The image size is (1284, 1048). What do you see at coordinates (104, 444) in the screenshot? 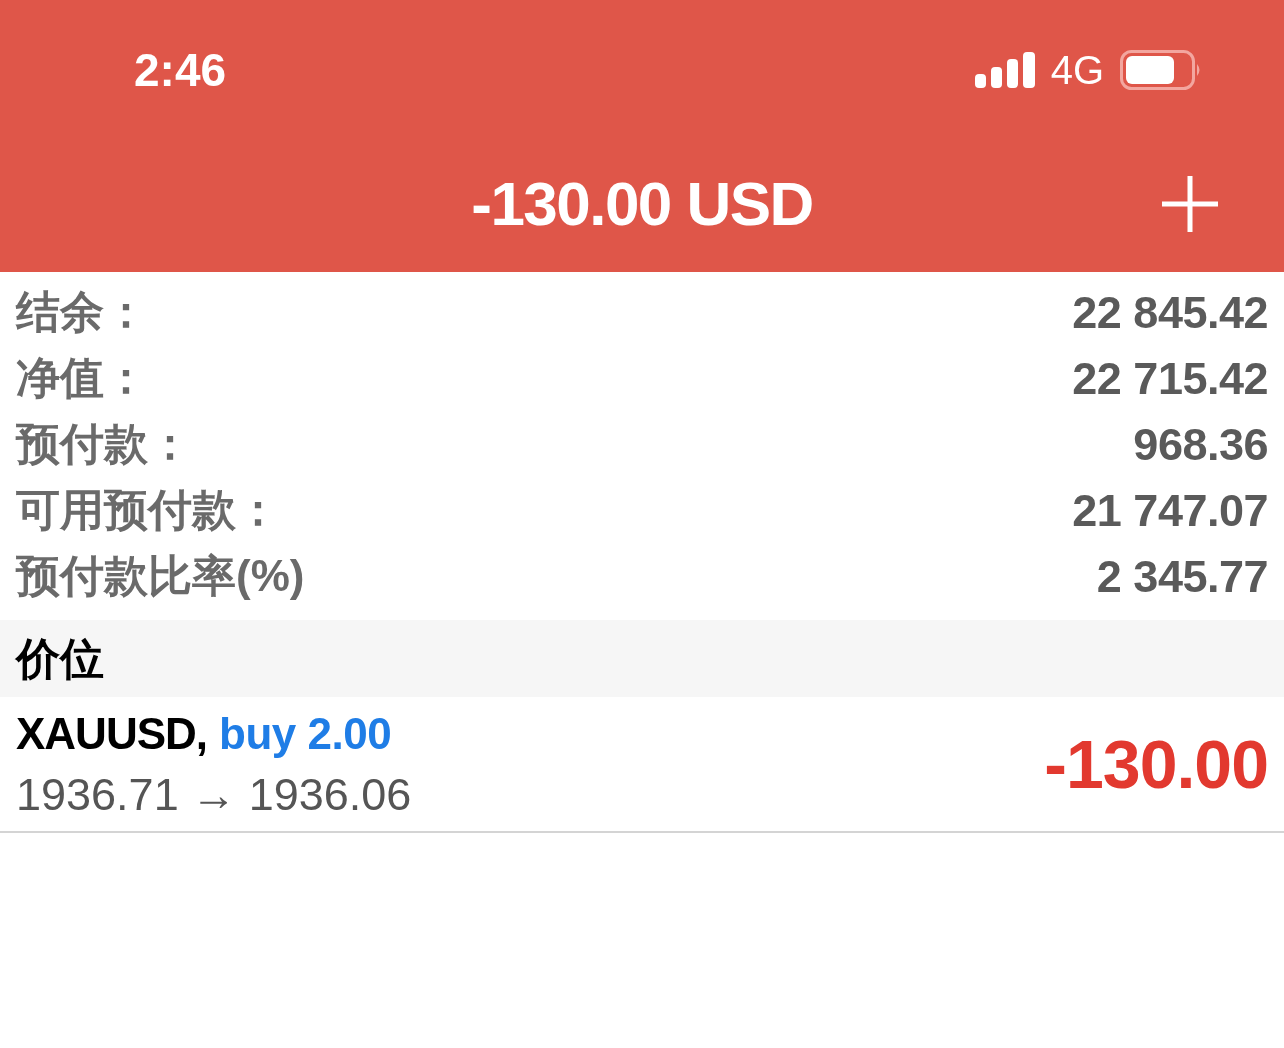
I see `account-label: 预付款：` at bounding box center [104, 444].